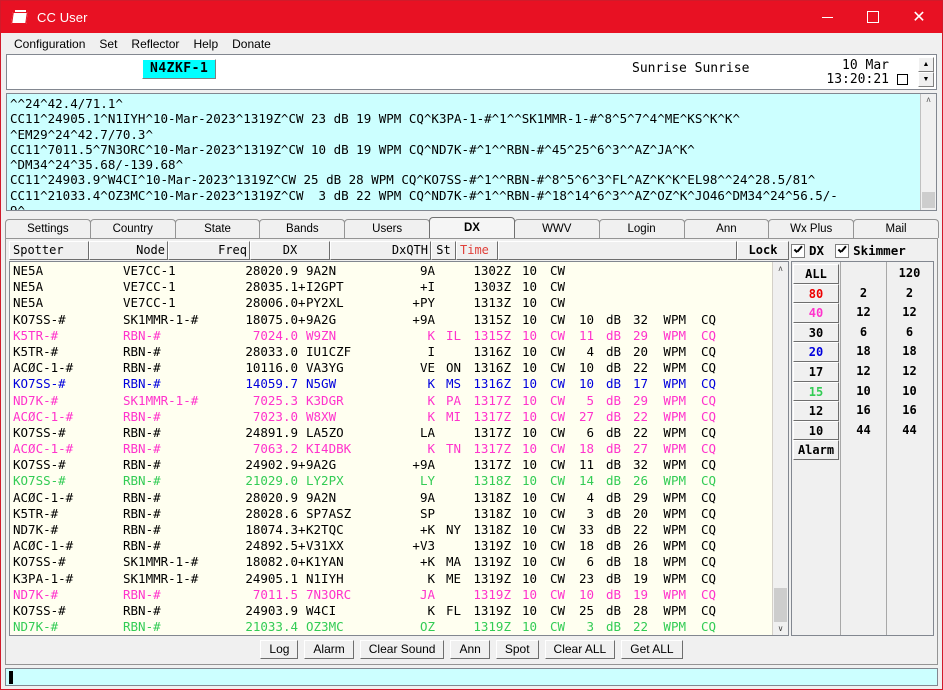  Describe the element at coordinates (763, 250) in the screenshot. I see `lock-button: Lock` at that location.